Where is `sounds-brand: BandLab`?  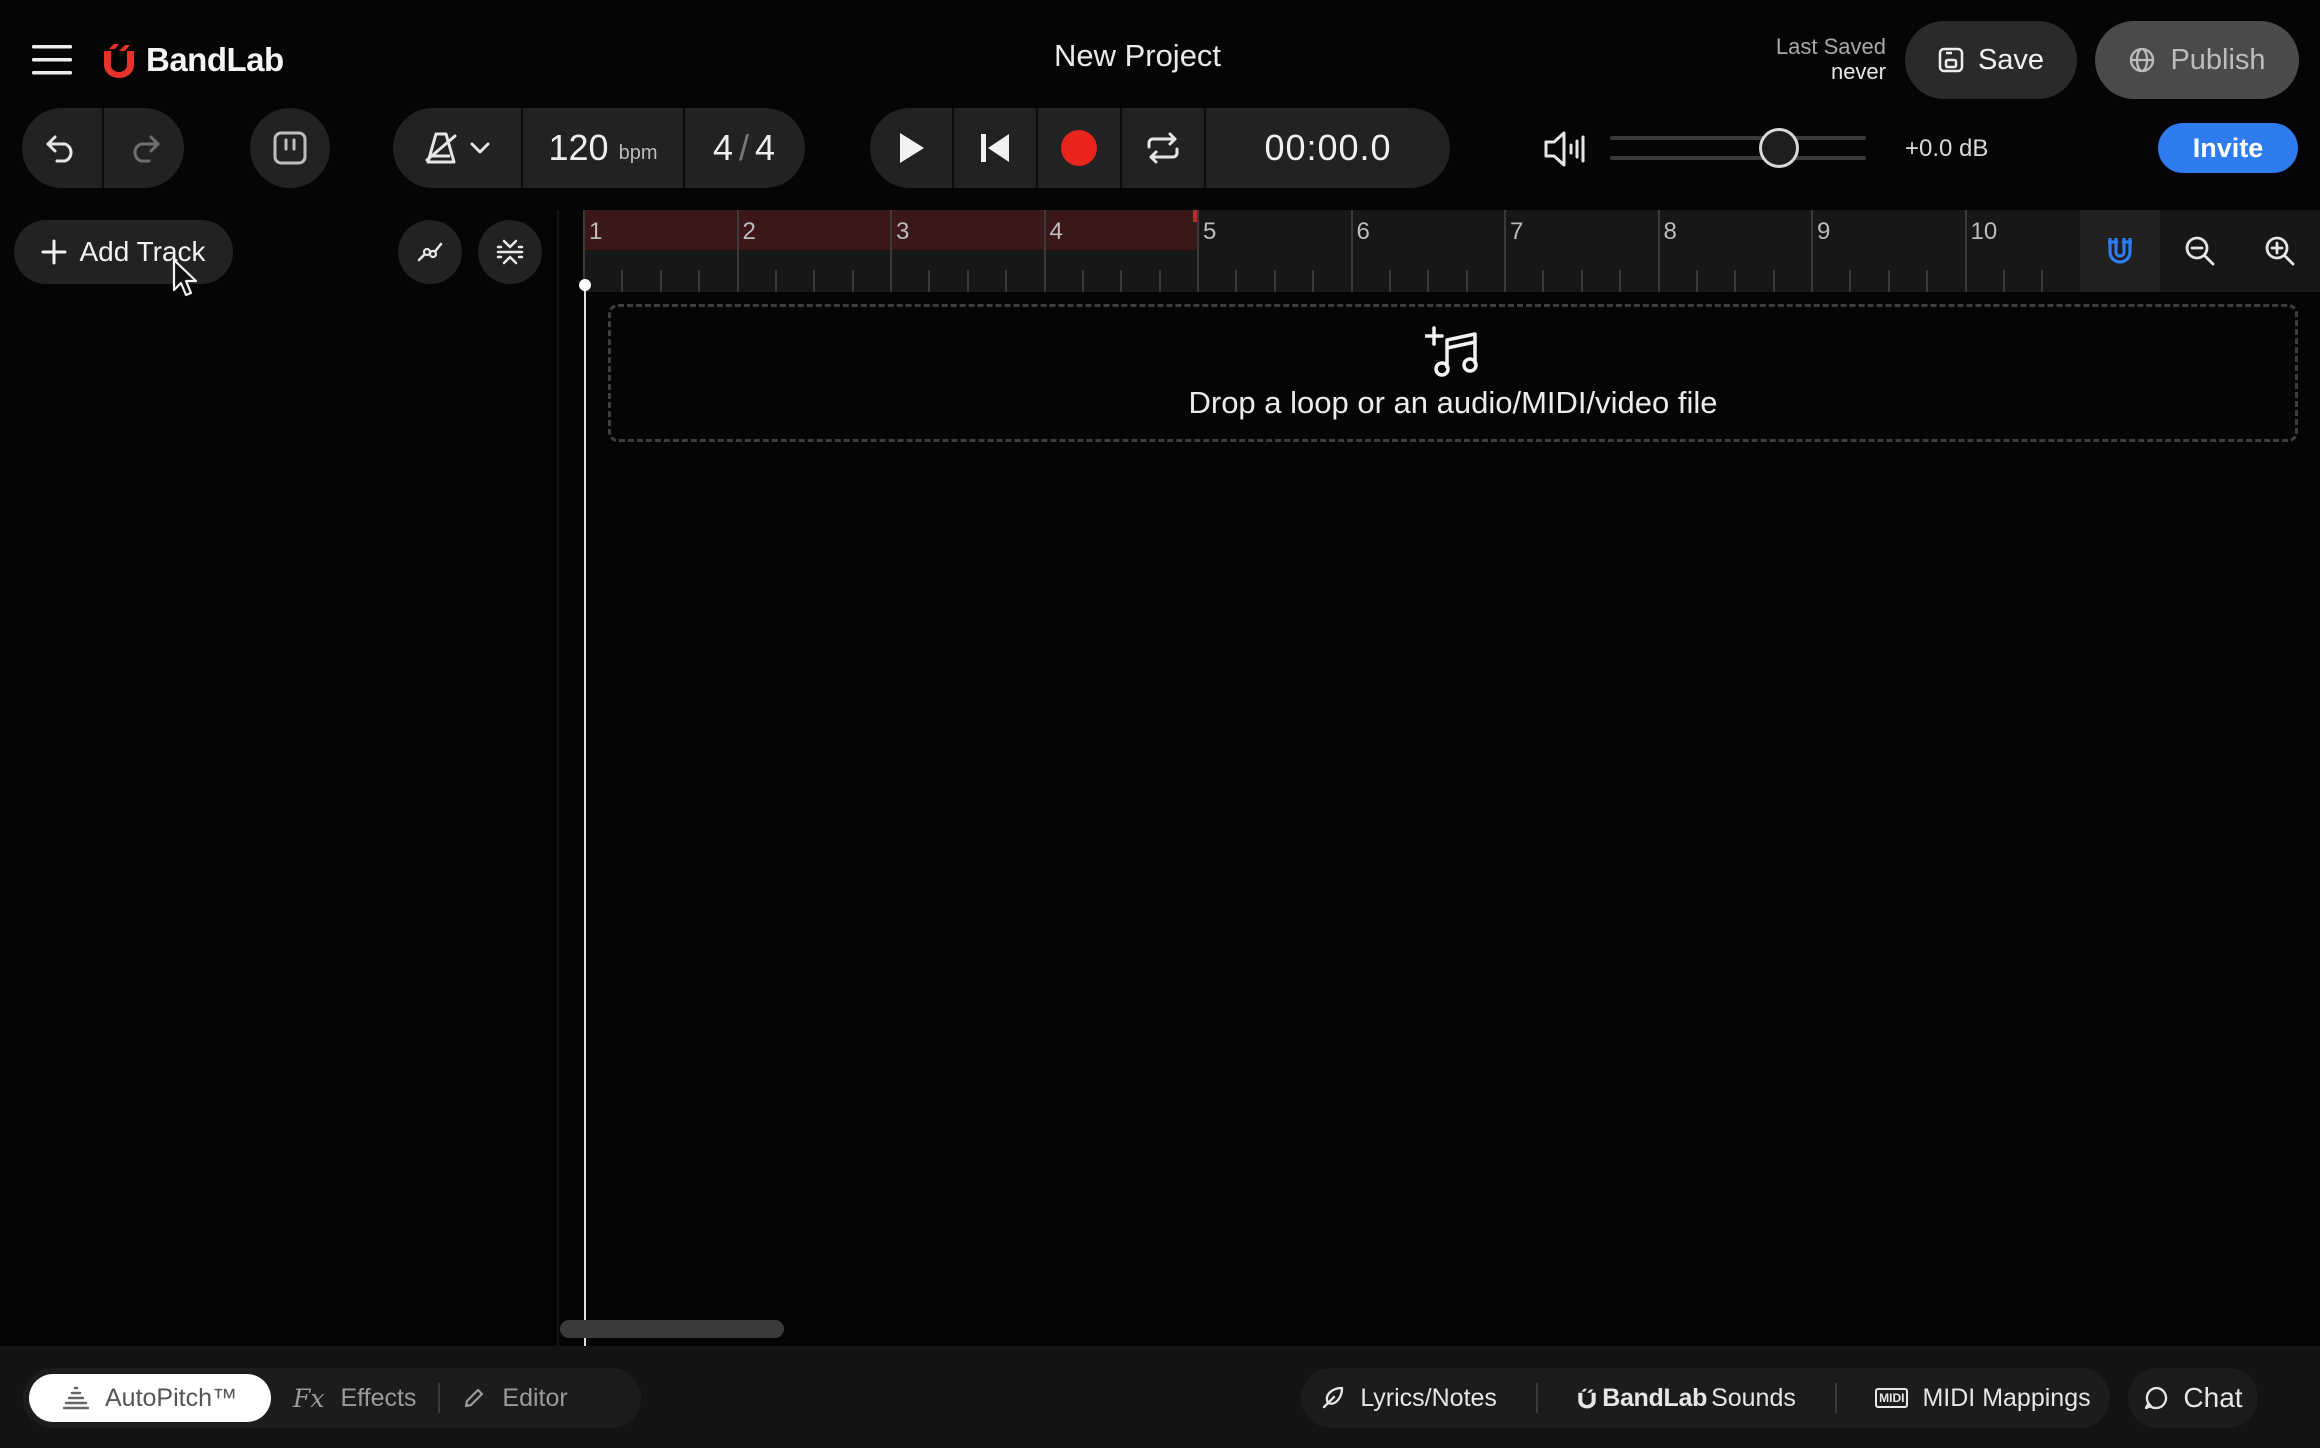 sounds-brand: BandLab is located at coordinates (1655, 1397).